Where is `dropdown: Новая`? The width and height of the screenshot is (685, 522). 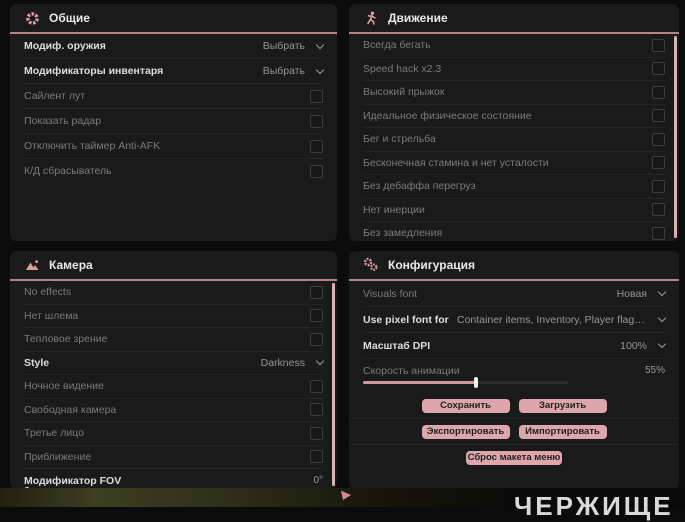 dropdown: Новая is located at coordinates (641, 293).